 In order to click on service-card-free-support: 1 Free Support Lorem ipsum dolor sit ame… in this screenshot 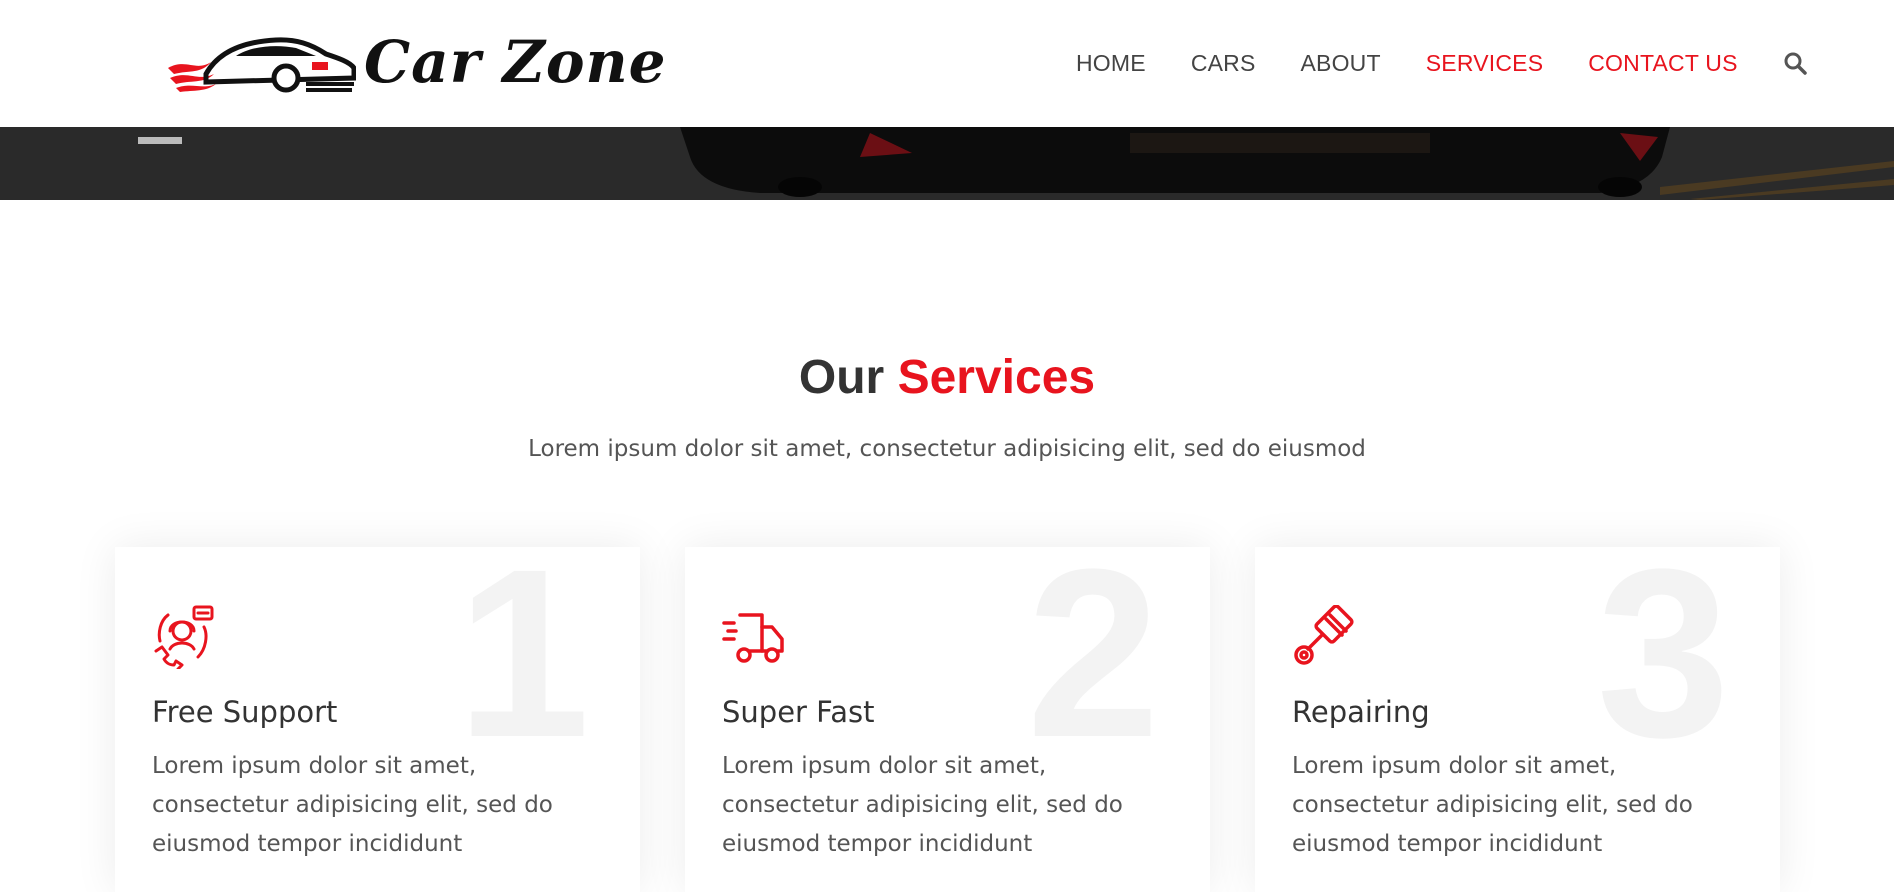, I will do `click(377, 719)`.